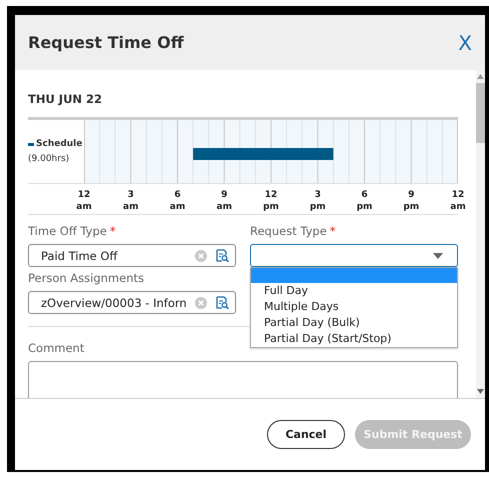 This screenshot has width=489, height=478. I want to click on scroll-up-icon, so click(480, 76).